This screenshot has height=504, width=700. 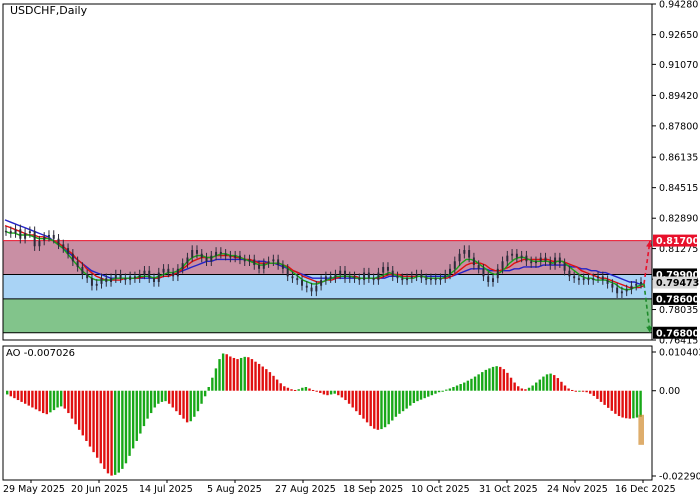 What do you see at coordinates (678, 310) in the screenshot?
I see `price-tick-label-10: 0.78035` at bounding box center [678, 310].